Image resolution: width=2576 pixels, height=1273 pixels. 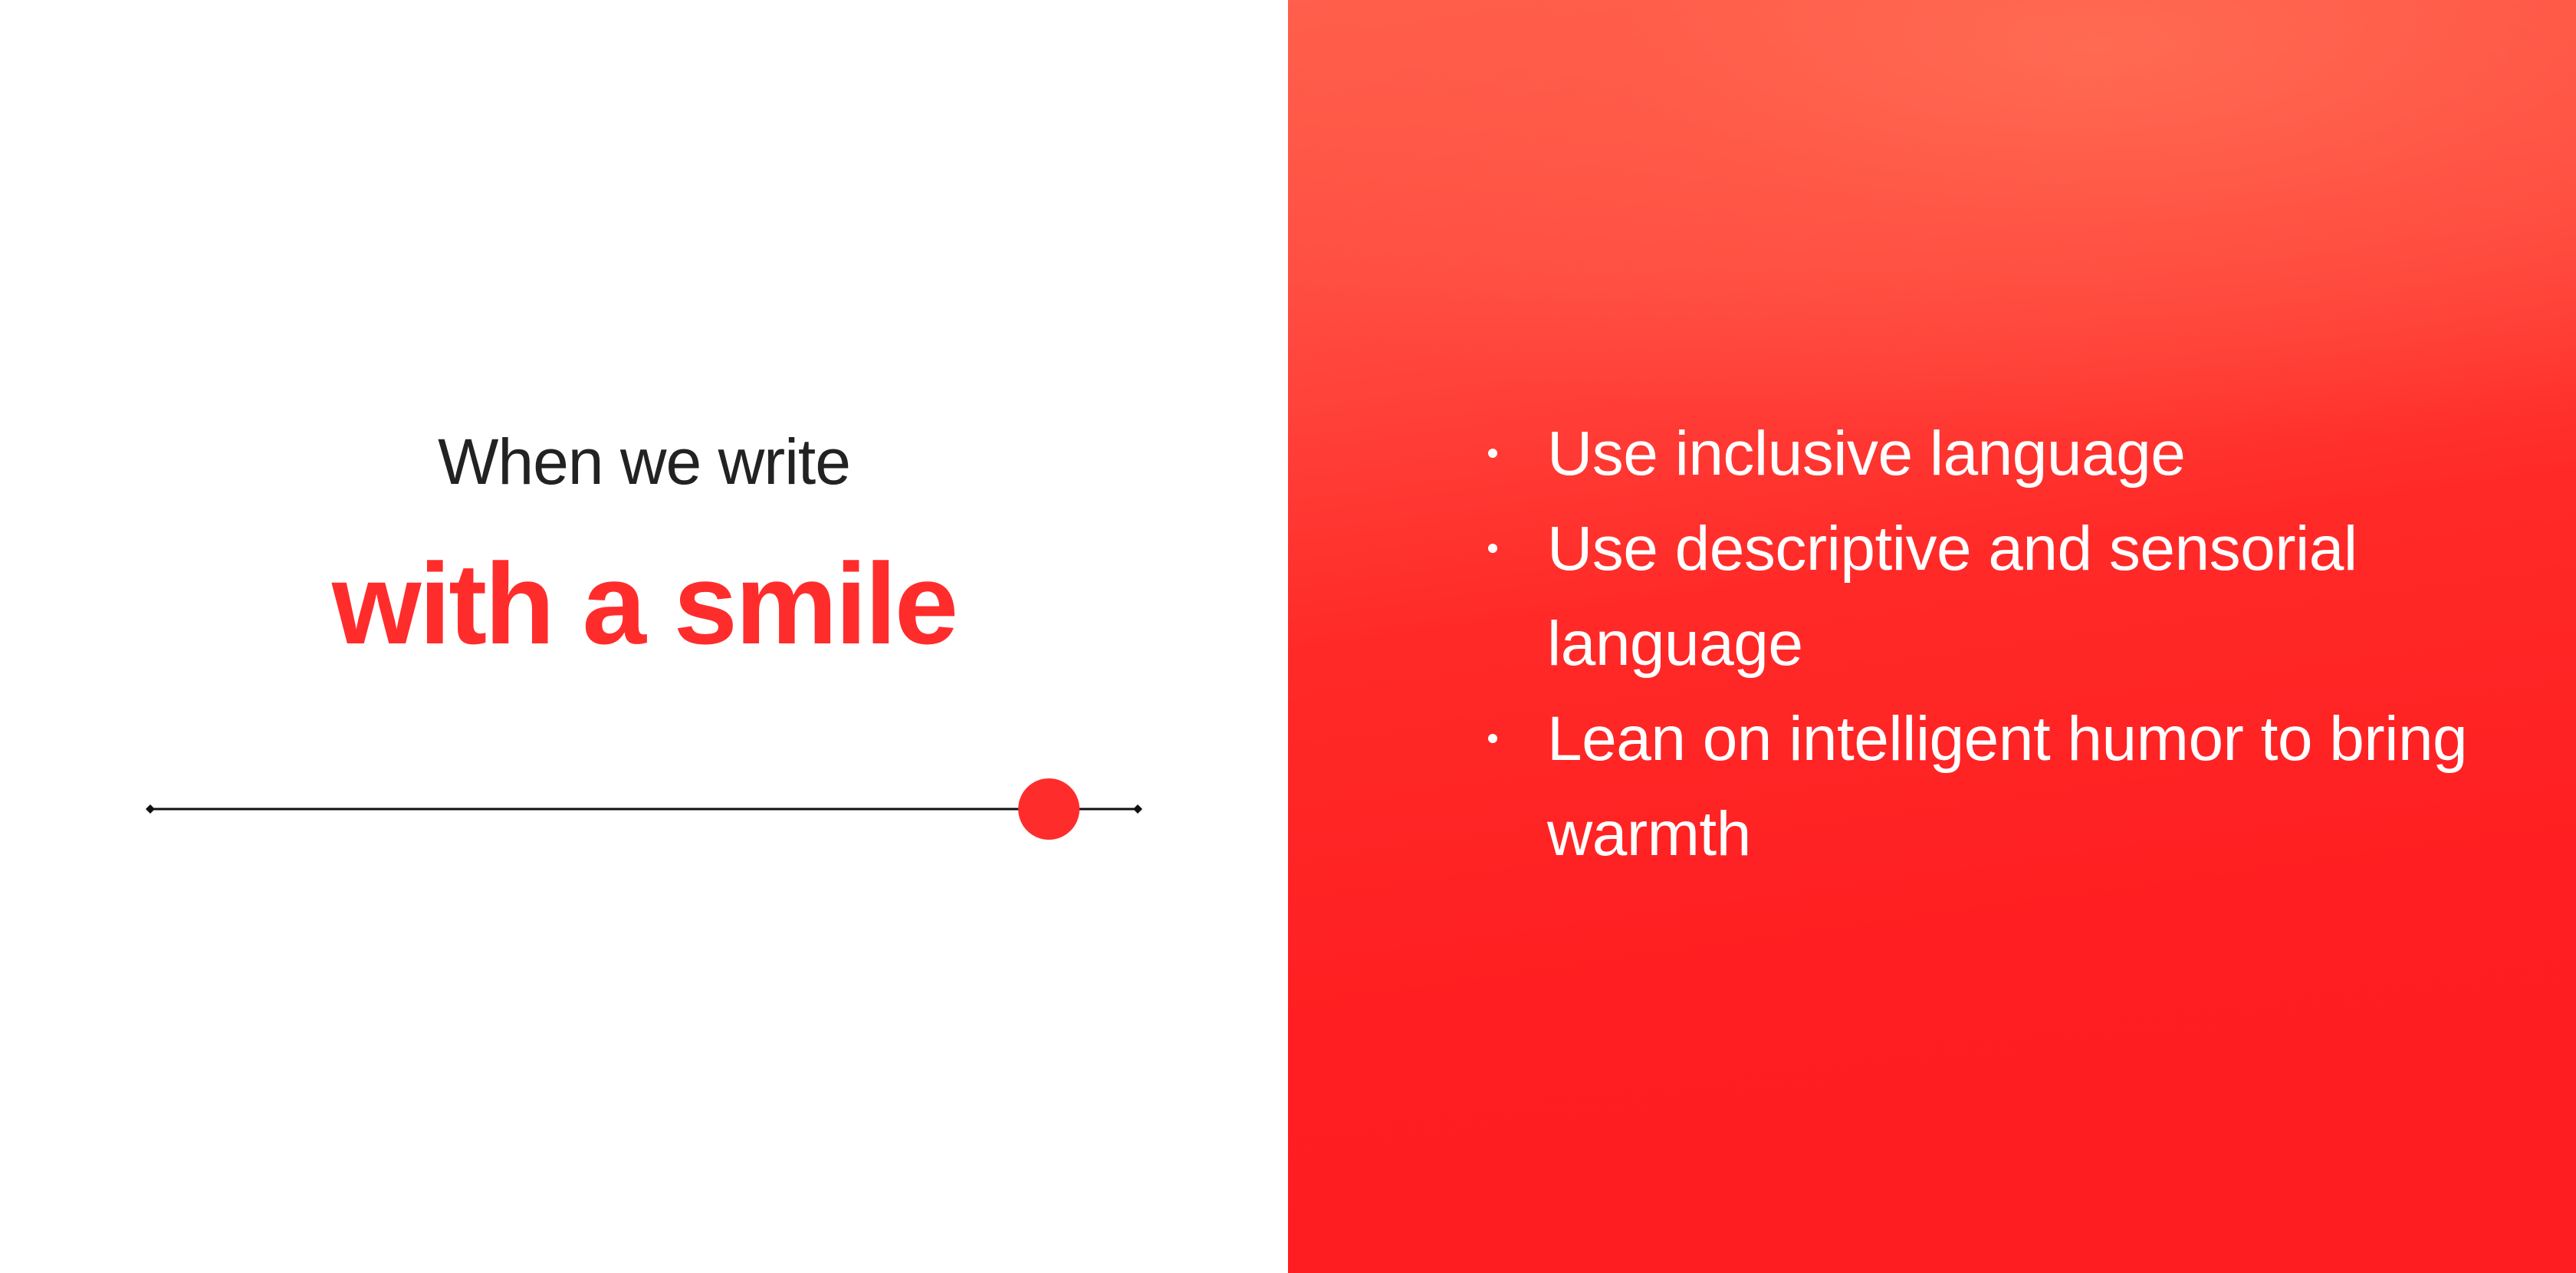 I want to click on slider-start-cap, so click(x=151, y=809).